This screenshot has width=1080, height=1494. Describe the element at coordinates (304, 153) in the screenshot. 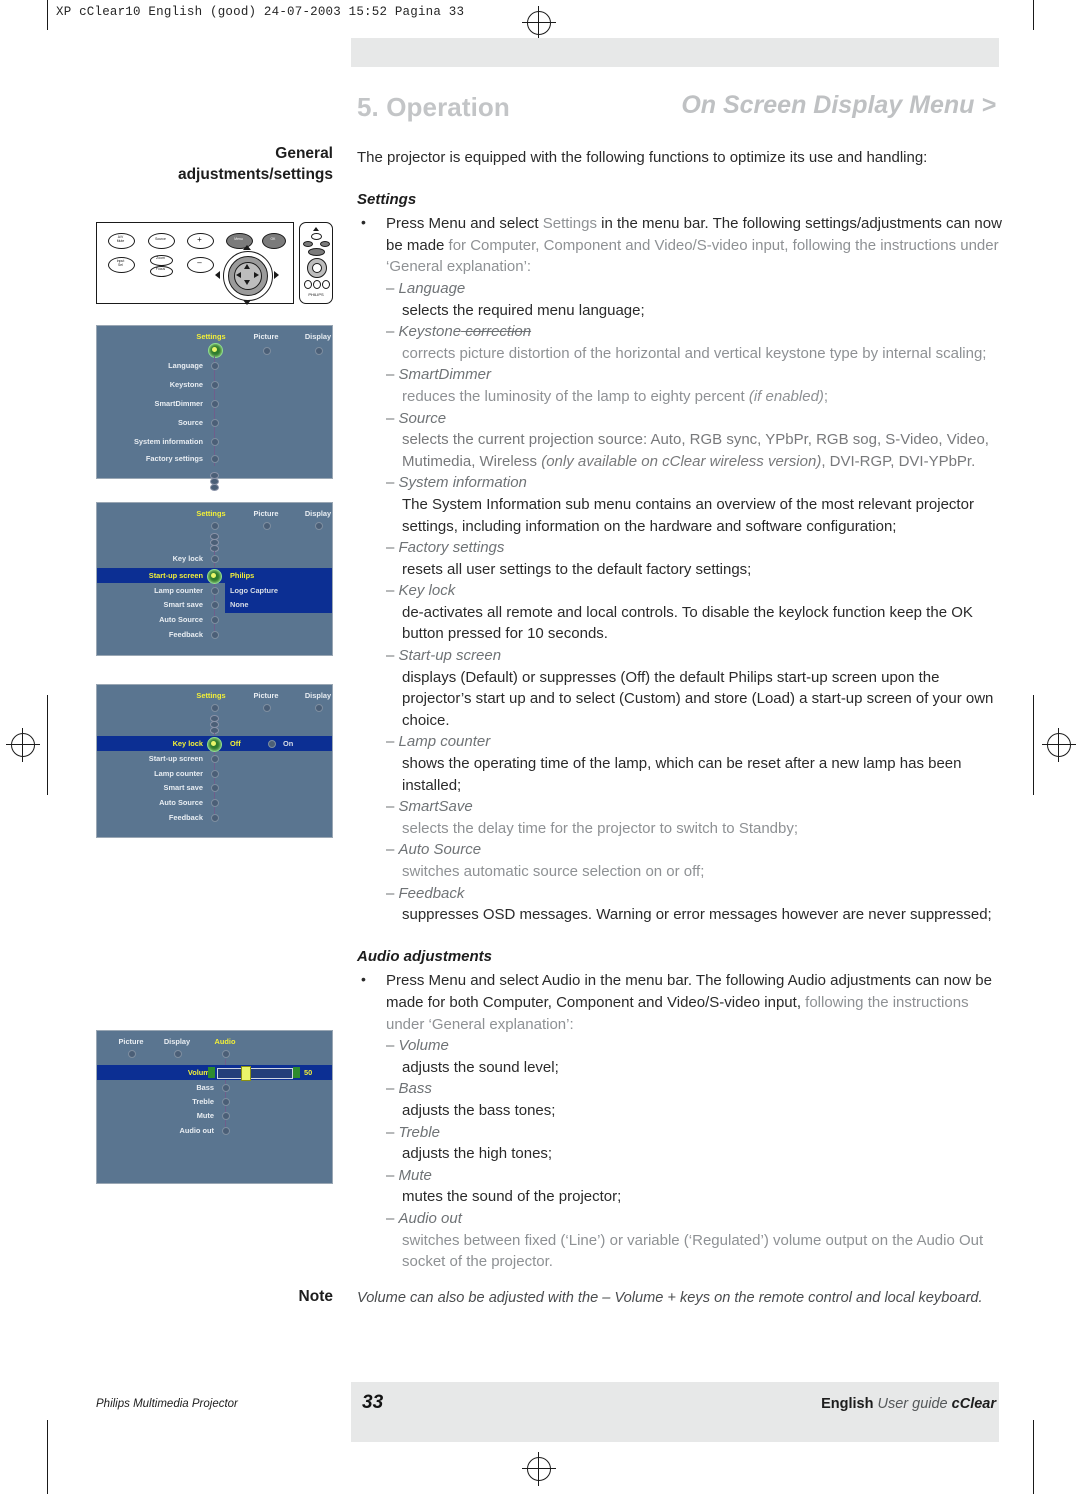

I see `sidebar-heading-line1: General` at that location.